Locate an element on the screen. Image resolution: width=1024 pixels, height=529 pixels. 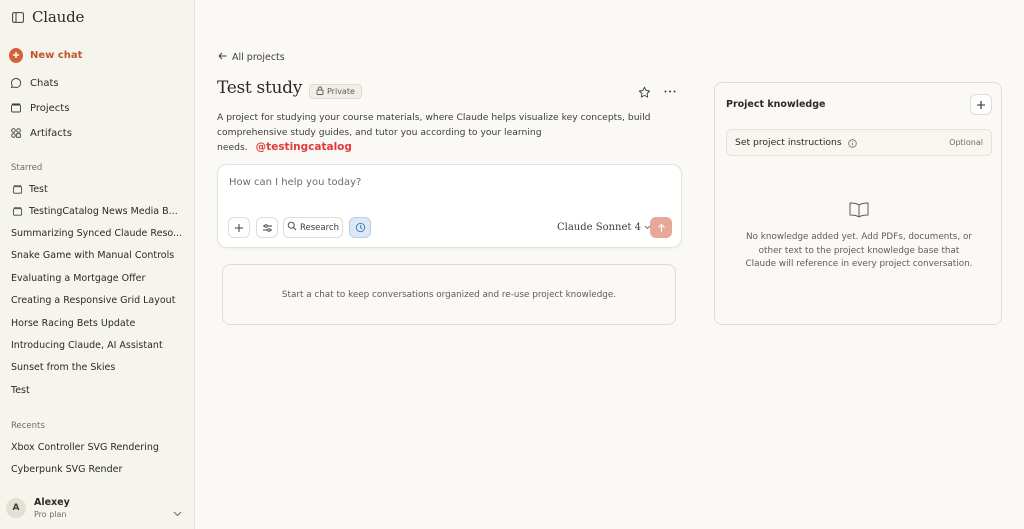
more-options-button is located at coordinates (670, 91).